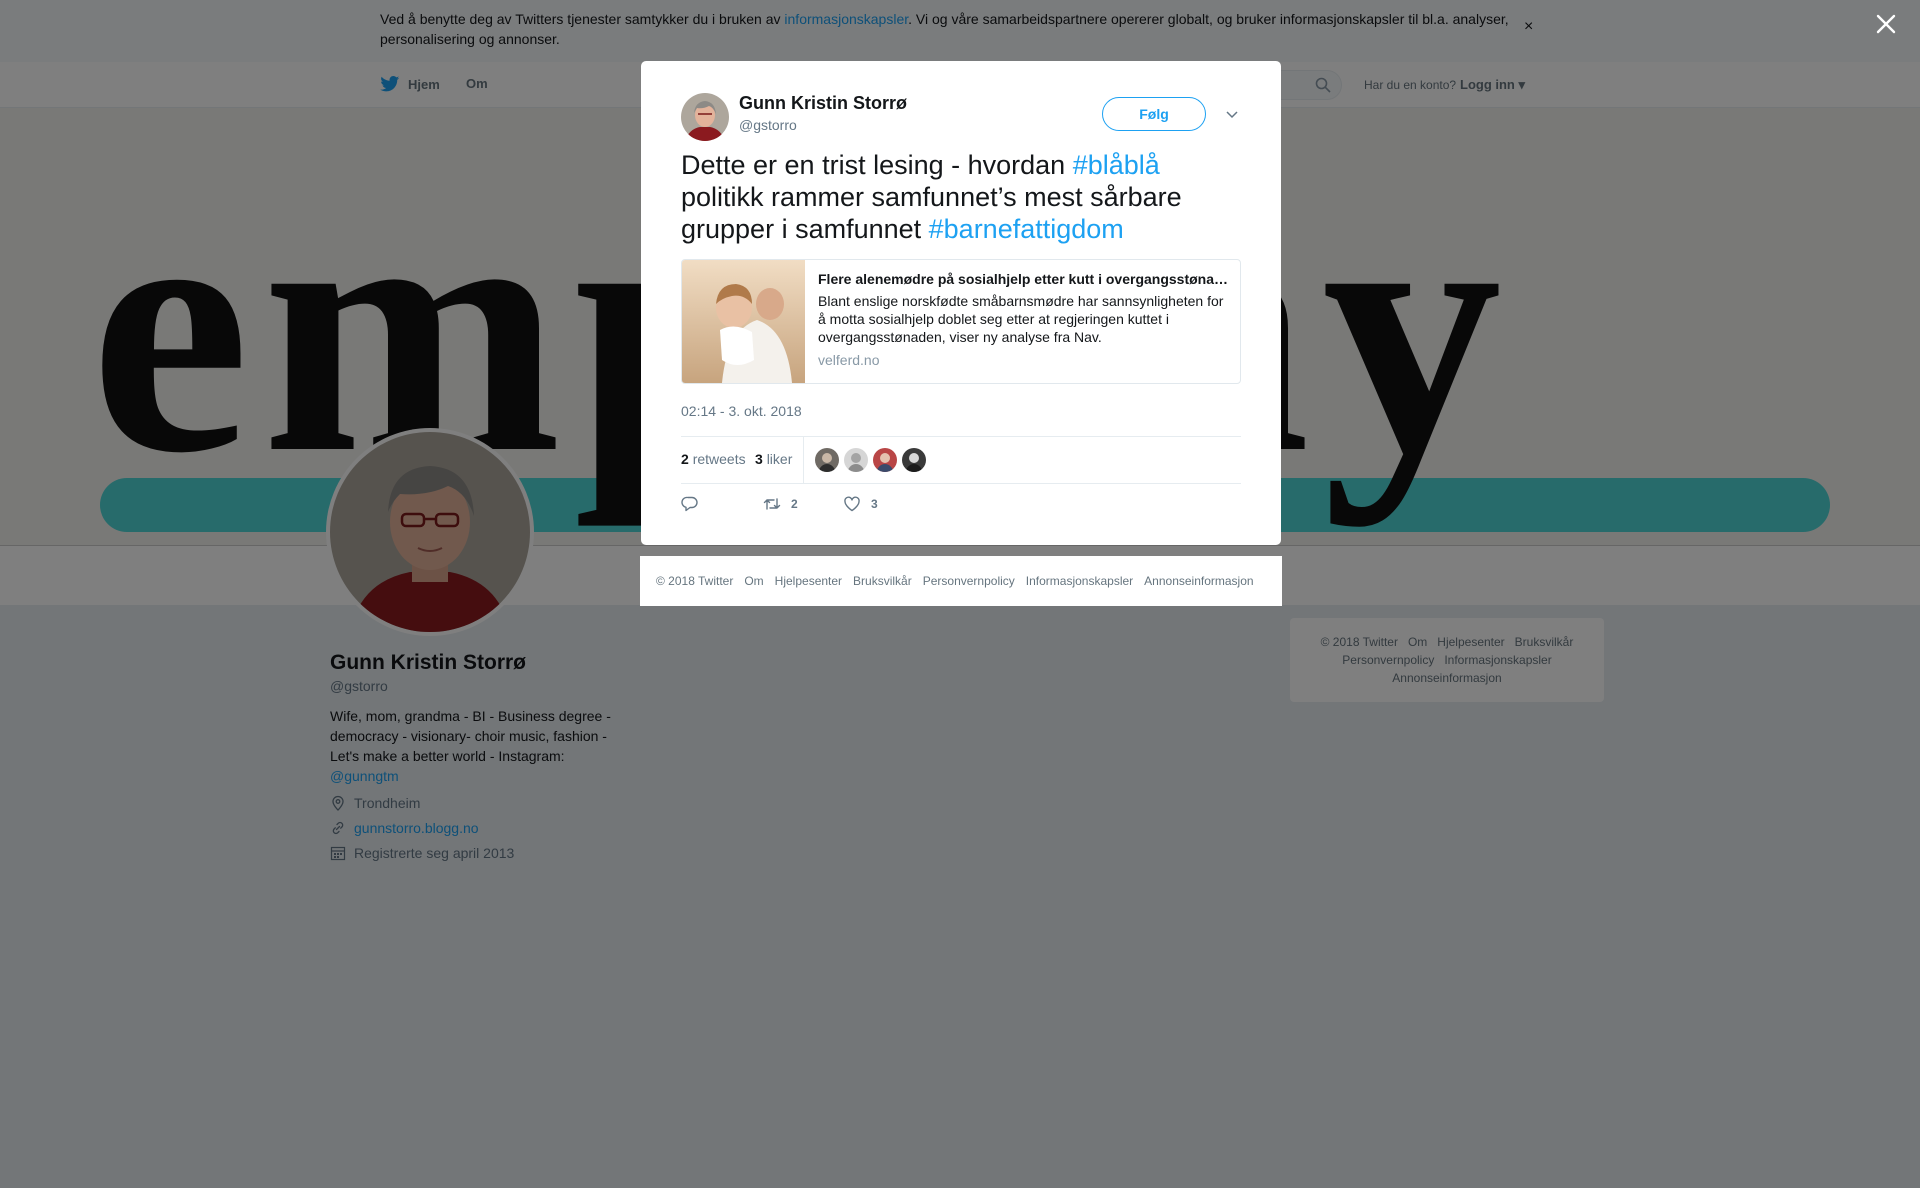 Image resolution: width=1920 pixels, height=1188 pixels. I want to click on hashtag-link: #blåblå, so click(1116, 165).